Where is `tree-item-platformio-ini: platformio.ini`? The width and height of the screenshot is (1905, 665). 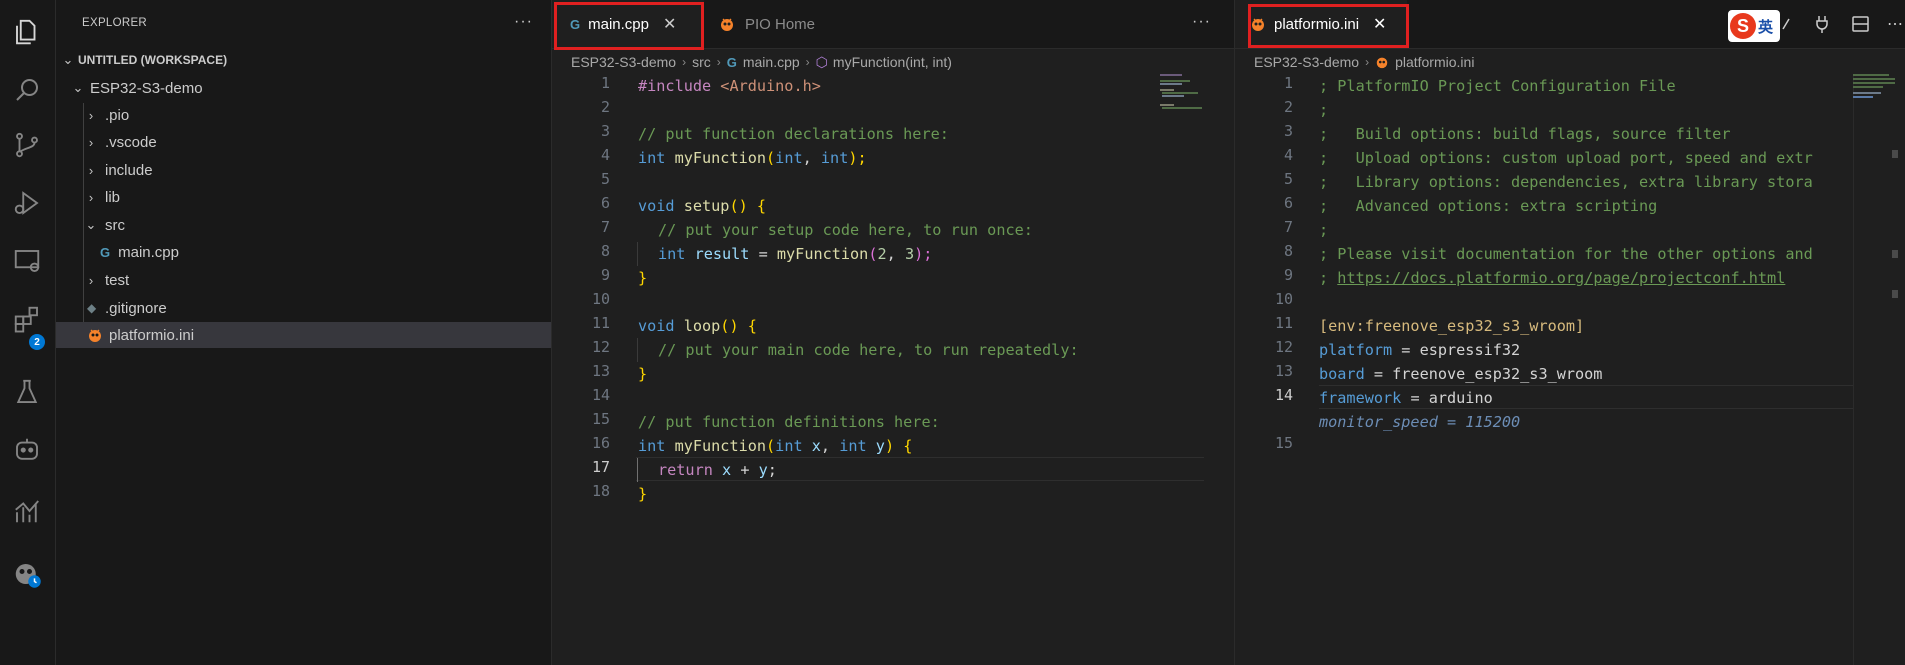 tree-item-platformio-ini: platformio.ini is located at coordinates (303, 335).